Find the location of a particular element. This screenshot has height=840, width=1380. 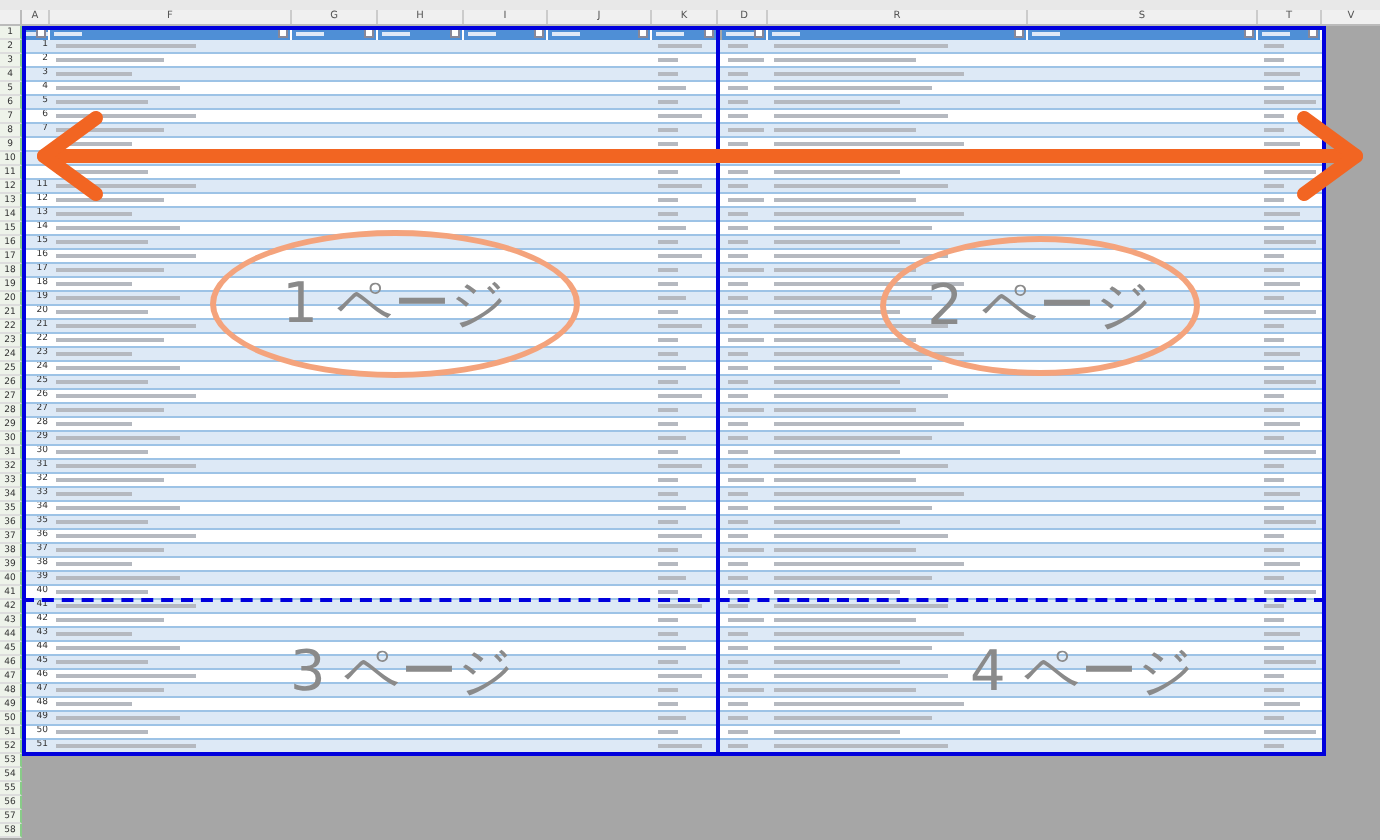

page-break-line is located at coordinates (674, 600).